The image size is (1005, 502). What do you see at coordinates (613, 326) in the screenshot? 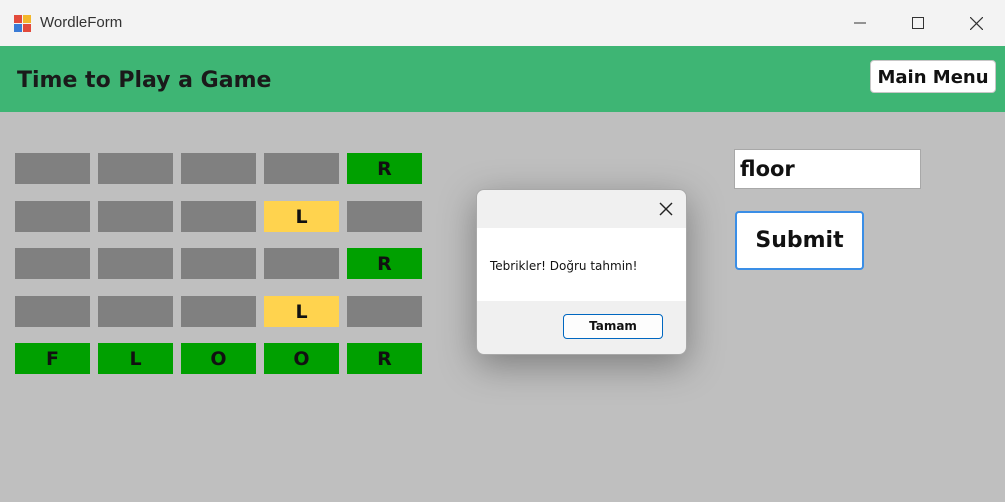
I see `dialog-ok-button: Tamam` at bounding box center [613, 326].